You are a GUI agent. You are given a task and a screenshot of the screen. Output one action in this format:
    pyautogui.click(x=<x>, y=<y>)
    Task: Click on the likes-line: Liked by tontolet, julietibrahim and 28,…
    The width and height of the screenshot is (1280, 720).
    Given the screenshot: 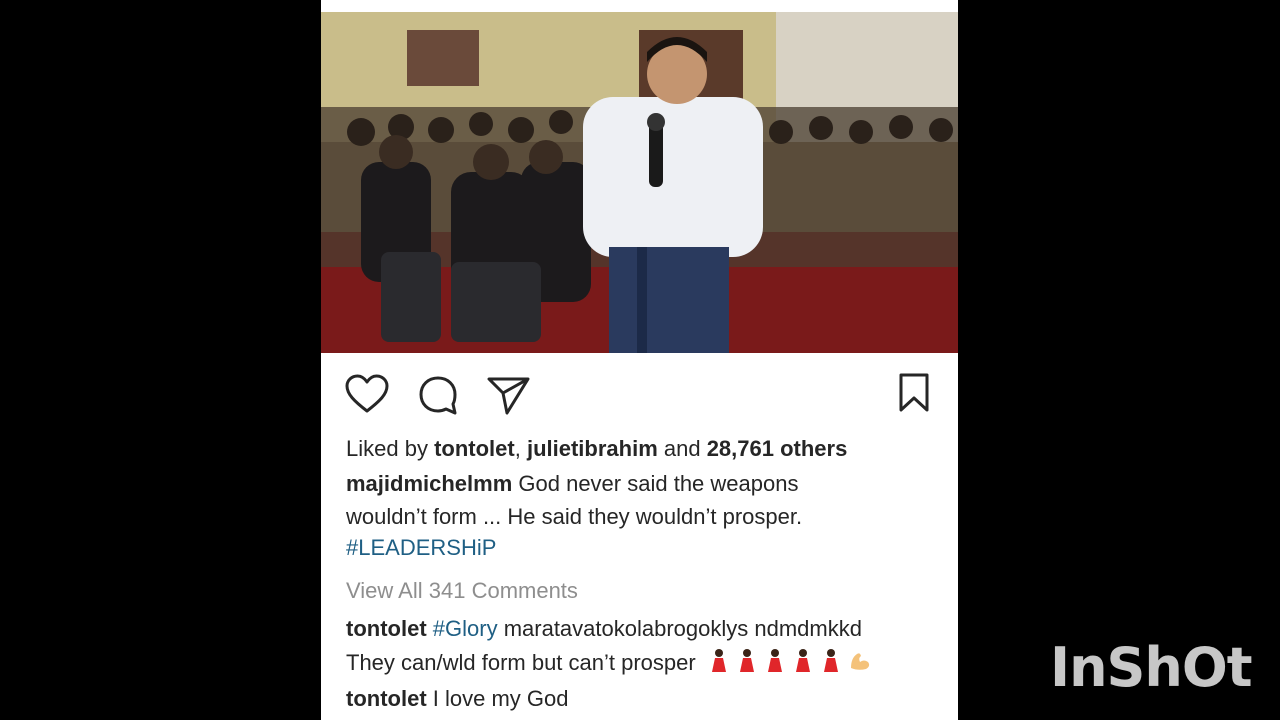 What is the action you would take?
    pyautogui.click(x=596, y=449)
    